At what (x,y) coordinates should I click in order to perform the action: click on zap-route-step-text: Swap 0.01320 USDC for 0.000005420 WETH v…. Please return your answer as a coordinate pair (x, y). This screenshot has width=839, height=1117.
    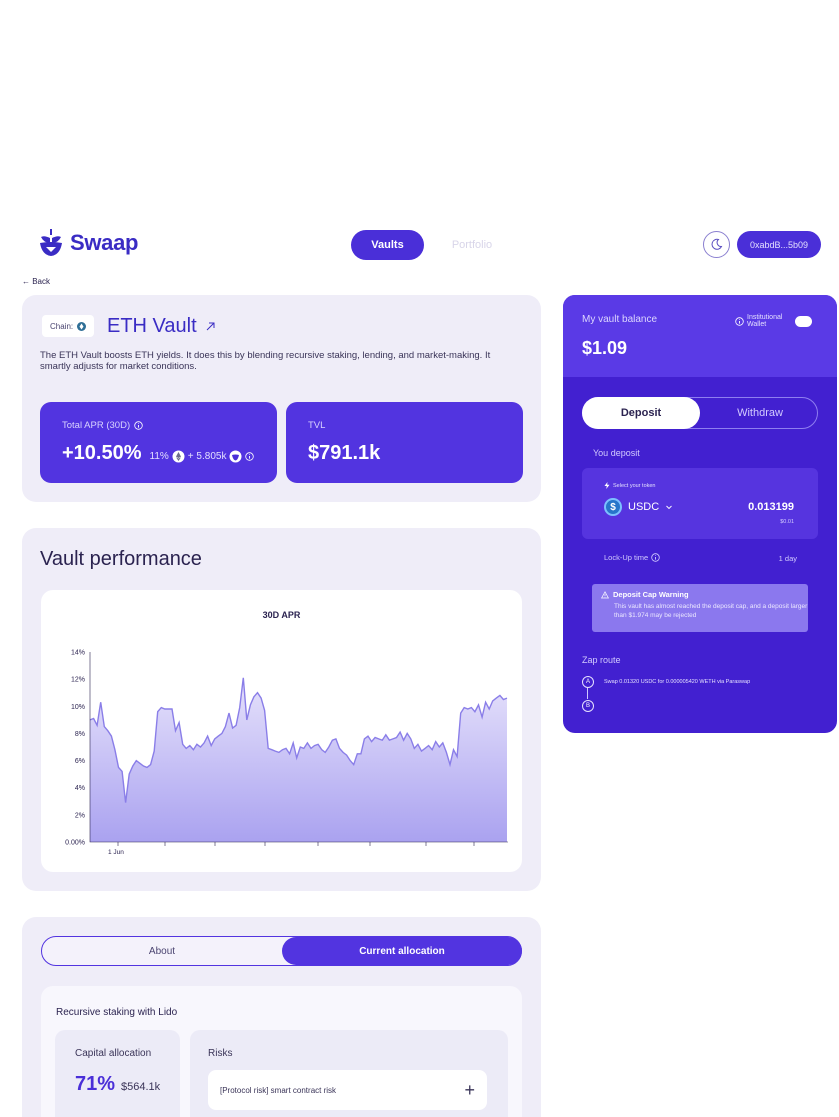
    Looking at the image, I should click on (677, 682).